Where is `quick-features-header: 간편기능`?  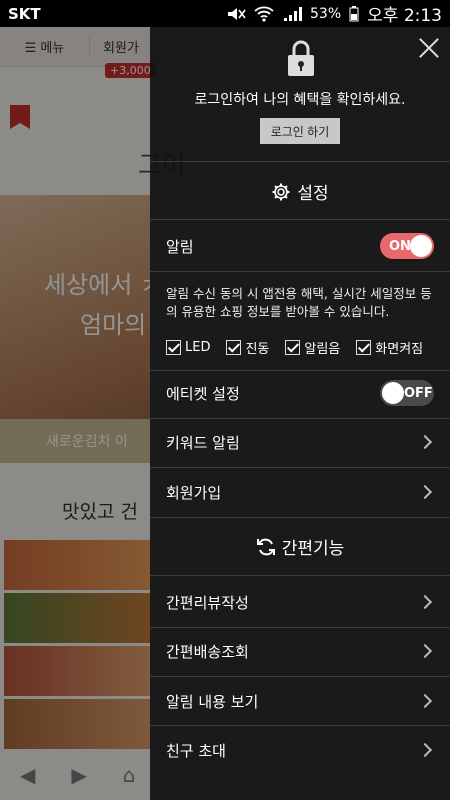 quick-features-header: 간편기능 is located at coordinates (300, 546).